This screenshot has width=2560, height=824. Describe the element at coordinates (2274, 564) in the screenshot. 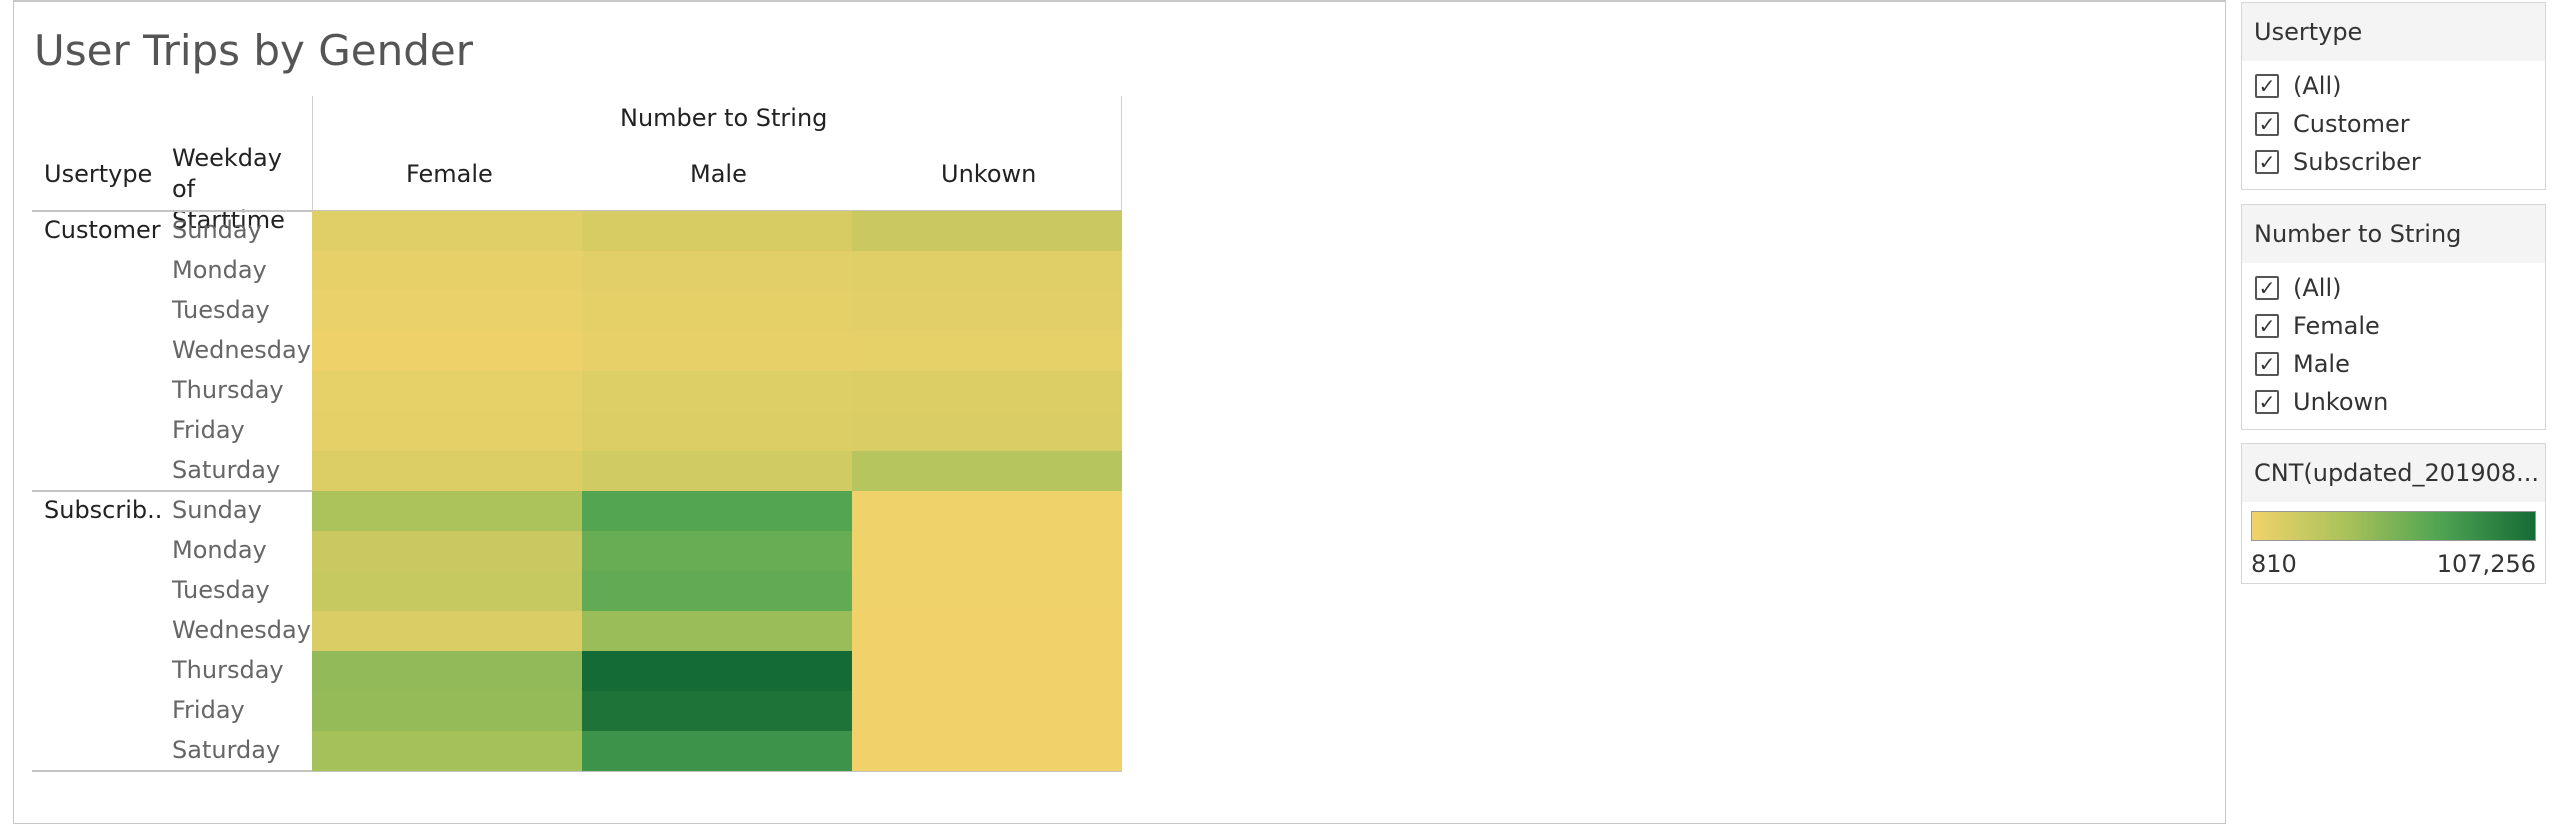

I see `color-legend-min: 810` at that location.